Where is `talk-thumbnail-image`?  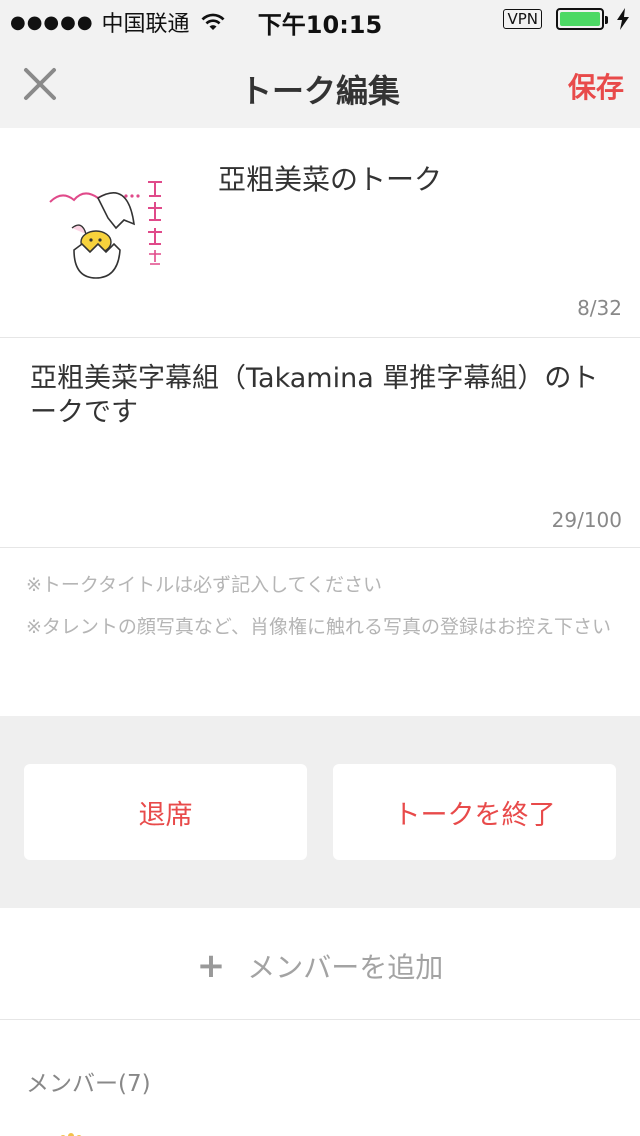 talk-thumbnail-image is located at coordinates (108, 230).